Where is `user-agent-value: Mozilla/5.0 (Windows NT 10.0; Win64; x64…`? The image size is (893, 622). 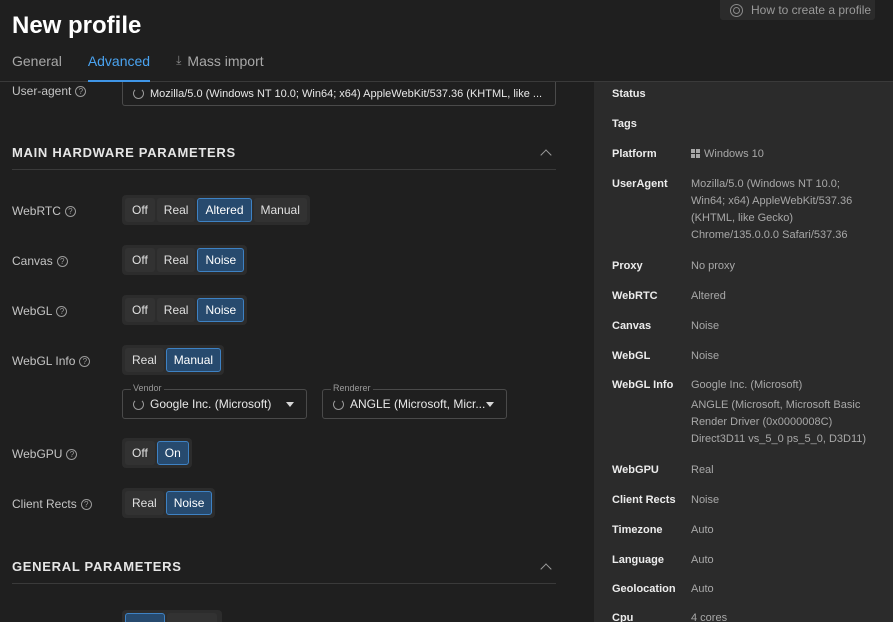 user-agent-value: Mozilla/5.0 (Windows NT 10.0; Win64; x64… is located at coordinates (346, 93).